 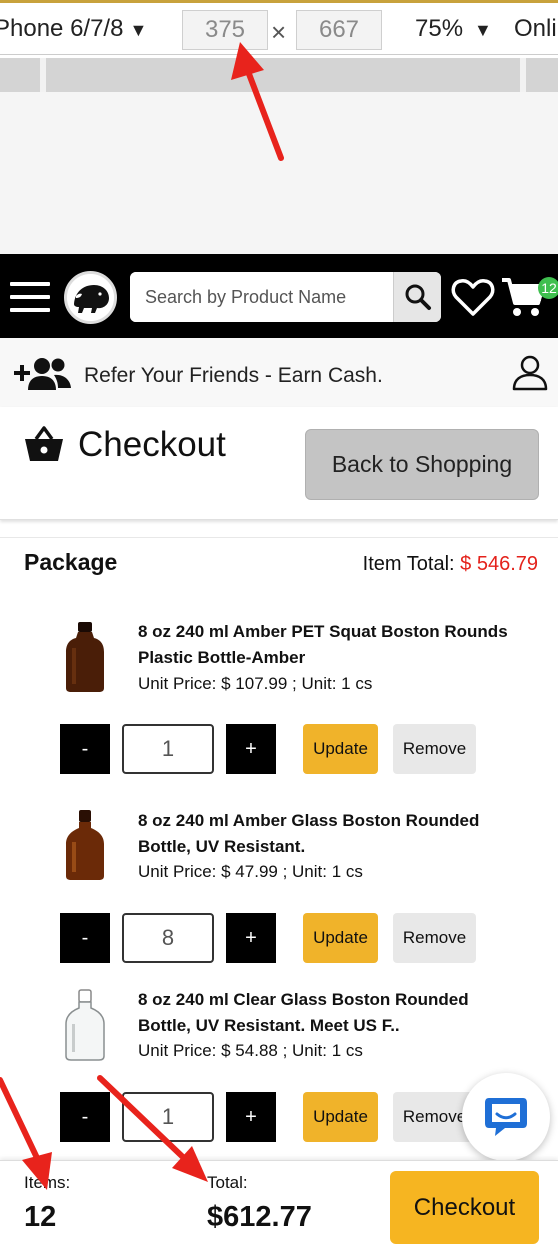 What do you see at coordinates (250, 871) in the screenshot?
I see `product-unit-price: Unit Price: $ 47.99 ; Unit: 1 cs` at bounding box center [250, 871].